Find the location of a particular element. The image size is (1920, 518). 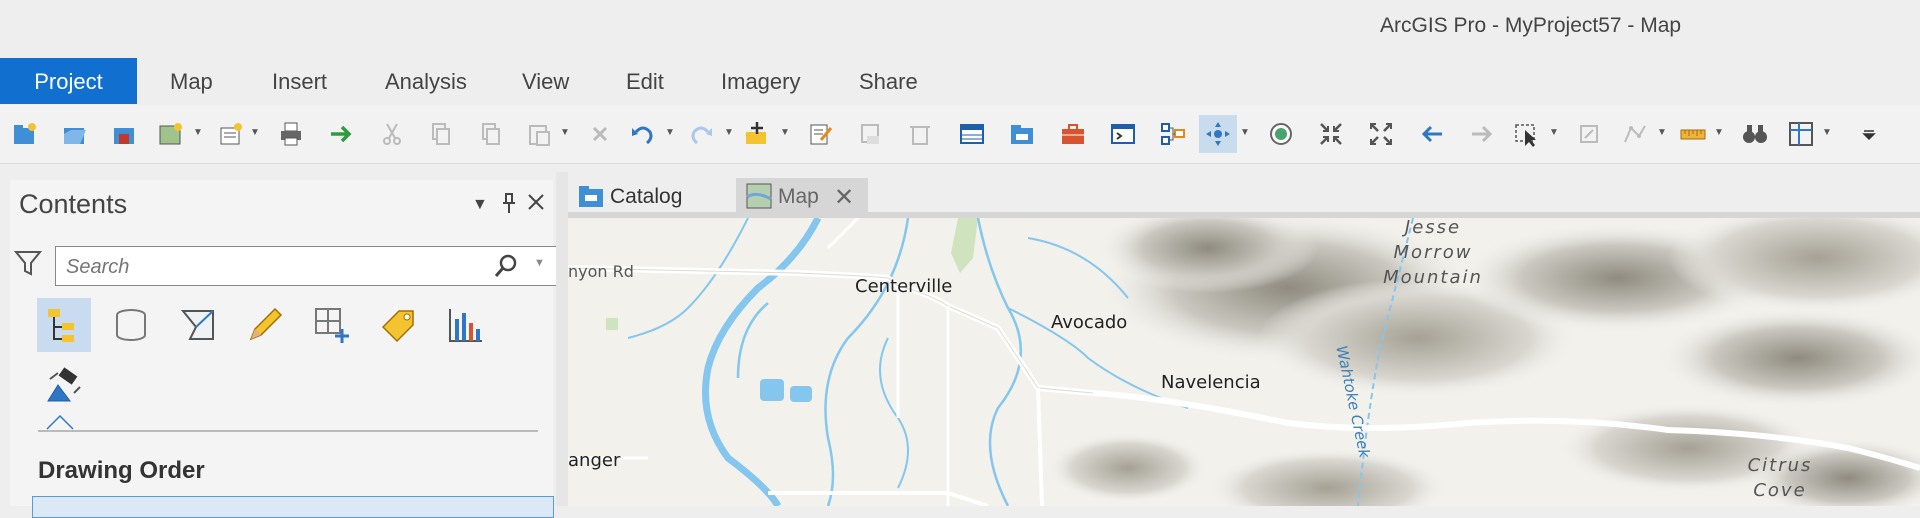

list-charts-button is located at coordinates (466, 325).